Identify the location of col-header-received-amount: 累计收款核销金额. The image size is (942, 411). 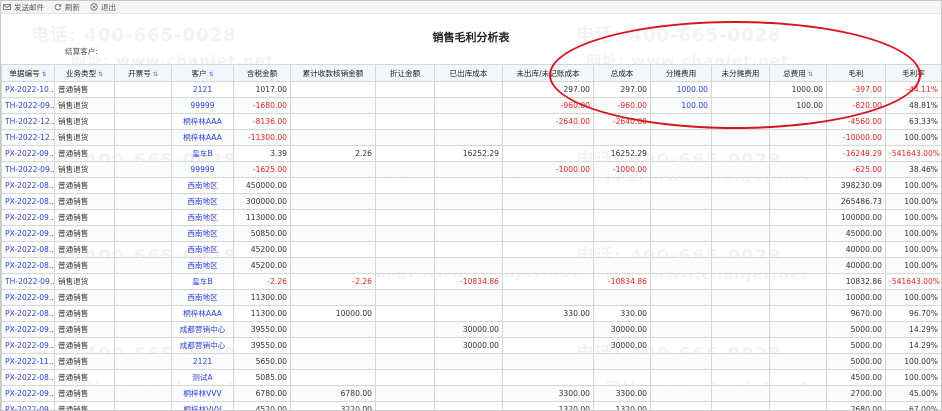
(333, 73).